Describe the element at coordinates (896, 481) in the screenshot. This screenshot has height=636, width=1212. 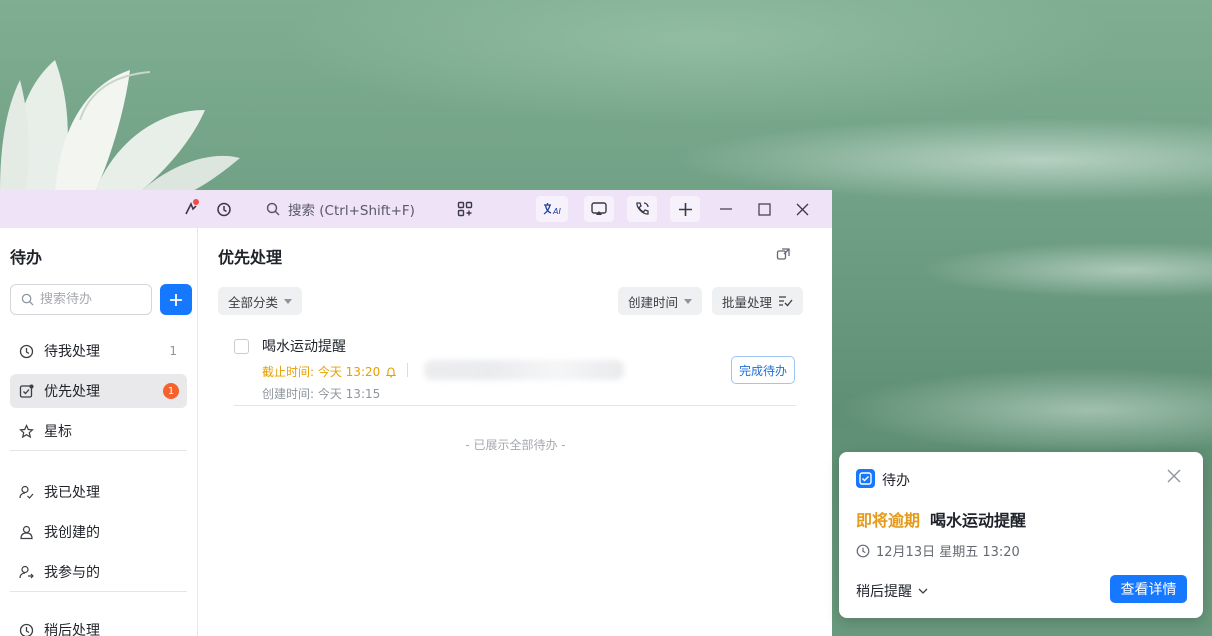
I see `notification-app-name: 待办` at that location.